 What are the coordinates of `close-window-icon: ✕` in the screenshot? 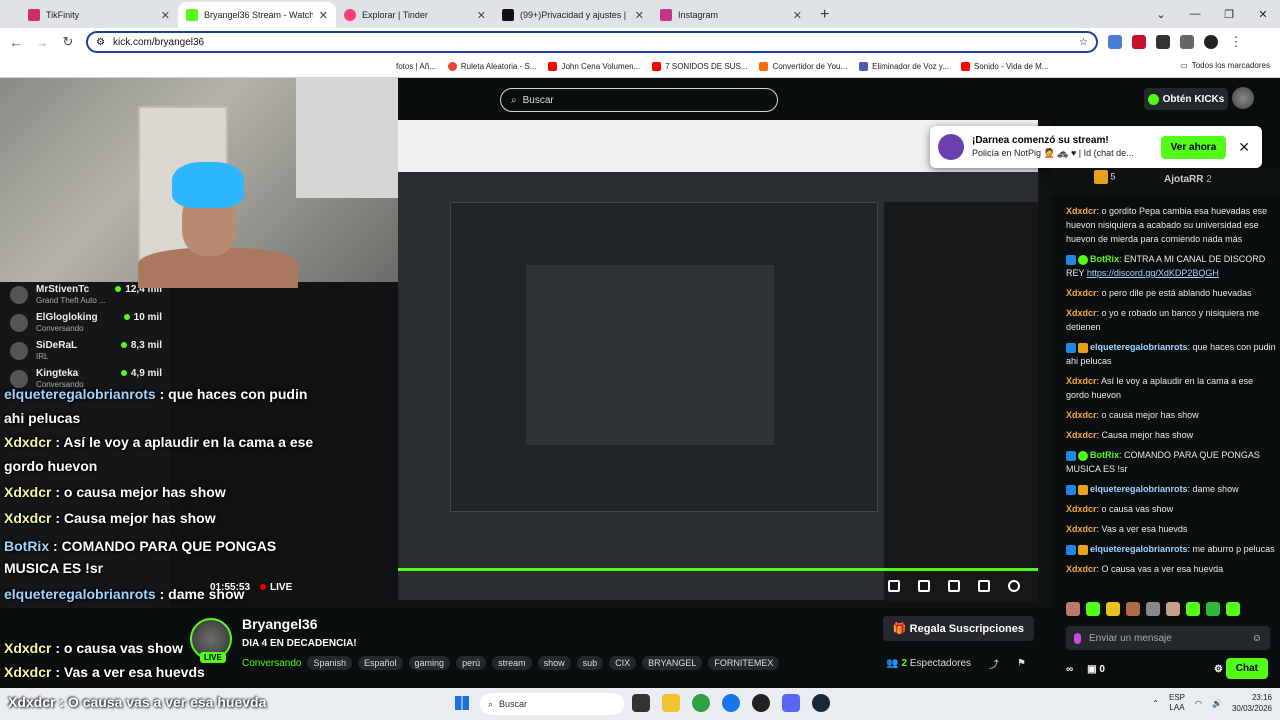 It's located at (1263, 14).